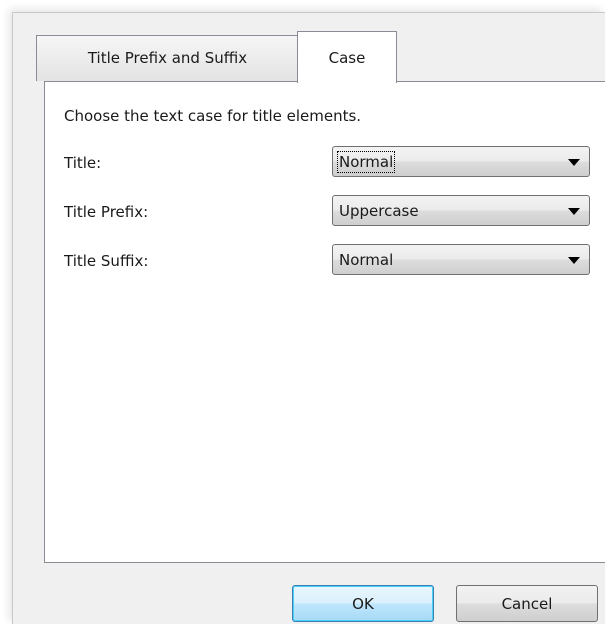 The width and height of the screenshot is (605, 624). I want to click on title-suffix-case-select: Normal, so click(461, 259).